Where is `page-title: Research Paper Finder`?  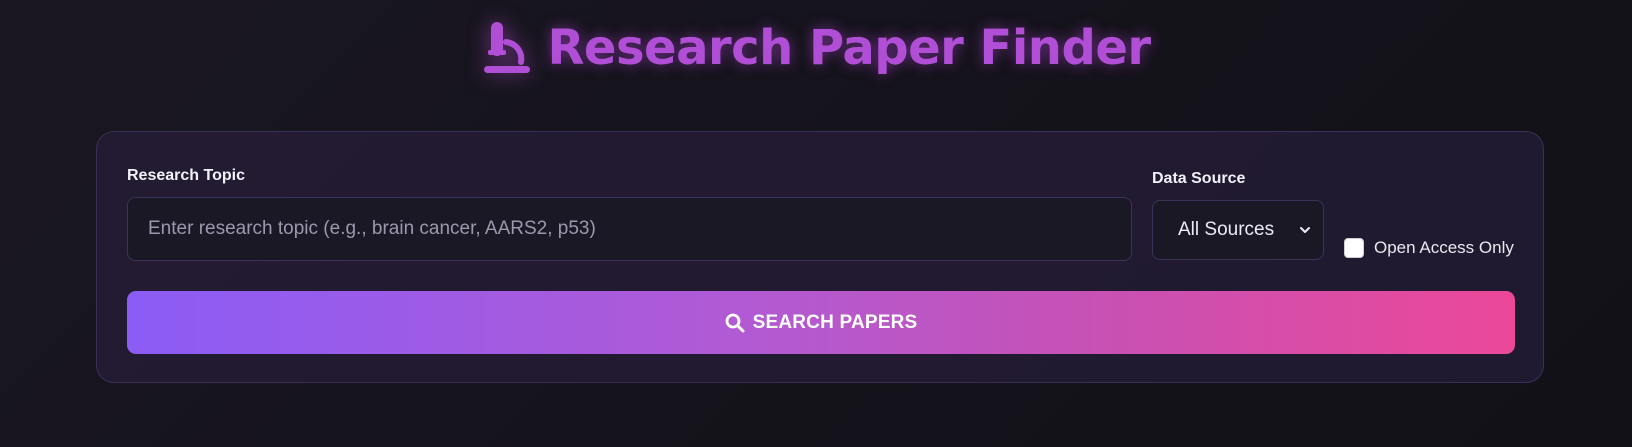 page-title: Research Paper Finder is located at coordinates (816, 48).